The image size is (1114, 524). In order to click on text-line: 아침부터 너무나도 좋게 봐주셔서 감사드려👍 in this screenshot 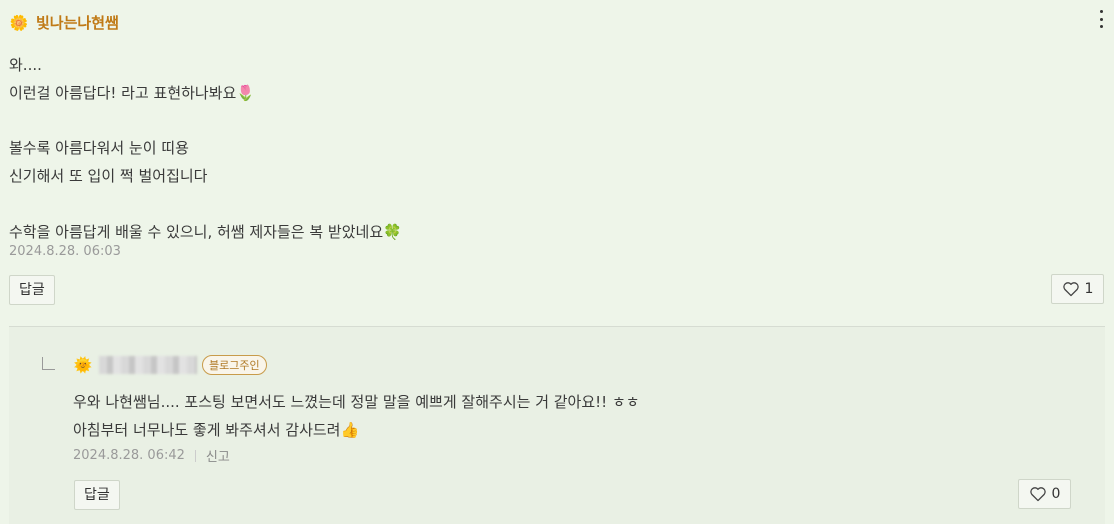, I will do `click(216, 429)`.